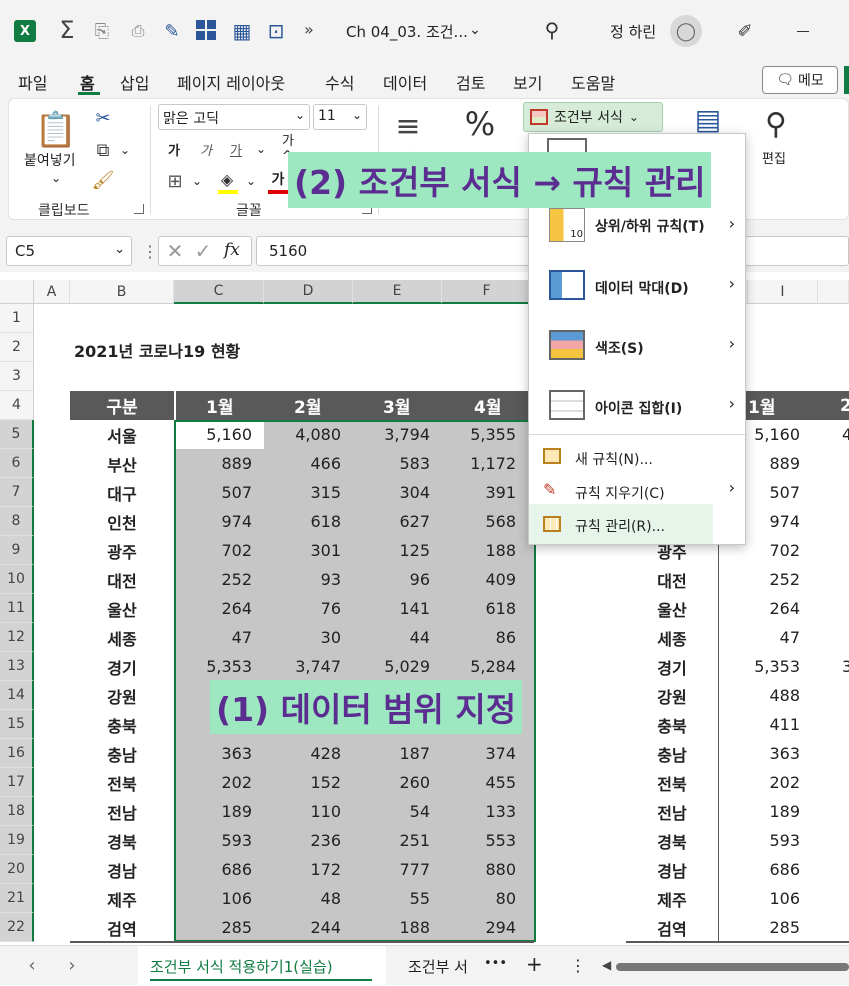 The image size is (849, 986). I want to click on right-region-label: 세종, so click(672, 637).